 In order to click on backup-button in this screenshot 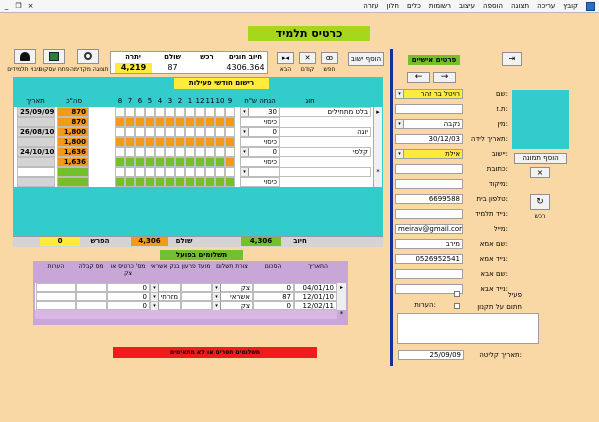, I will do `click(25, 56)`.